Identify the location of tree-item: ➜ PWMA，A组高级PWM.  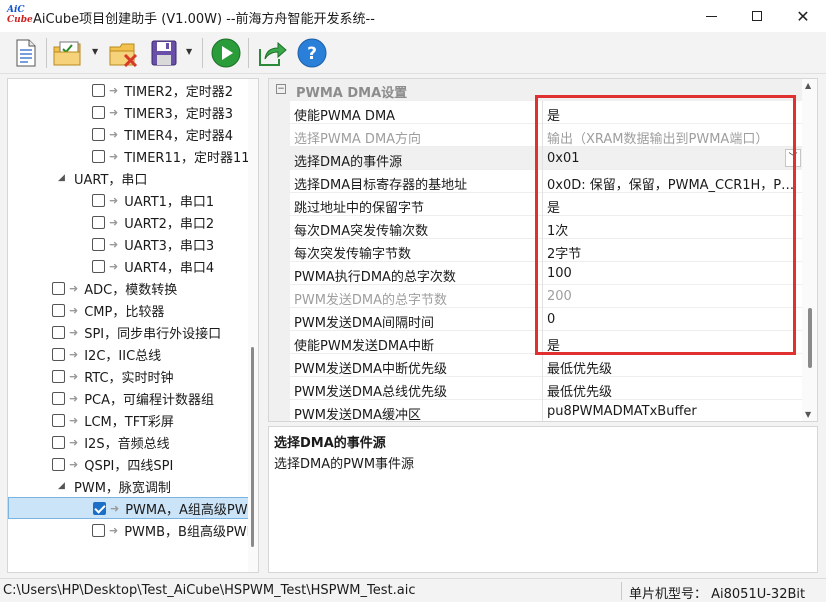
(133, 508).